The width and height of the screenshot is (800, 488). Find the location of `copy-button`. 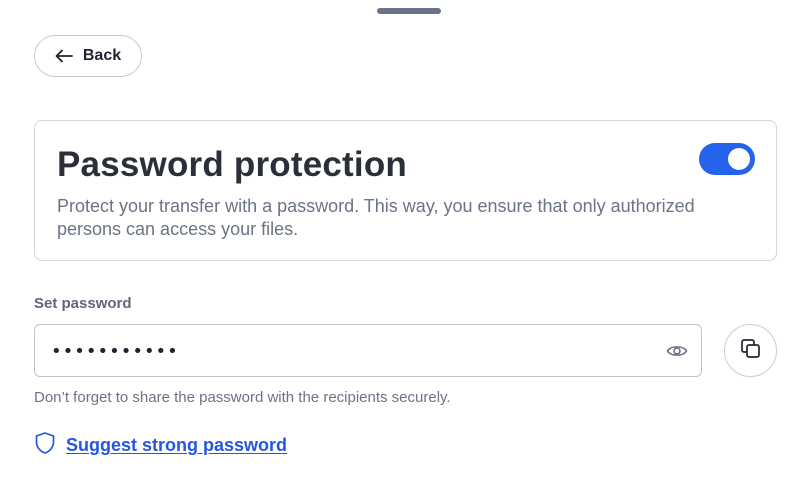

copy-button is located at coordinates (750, 350).